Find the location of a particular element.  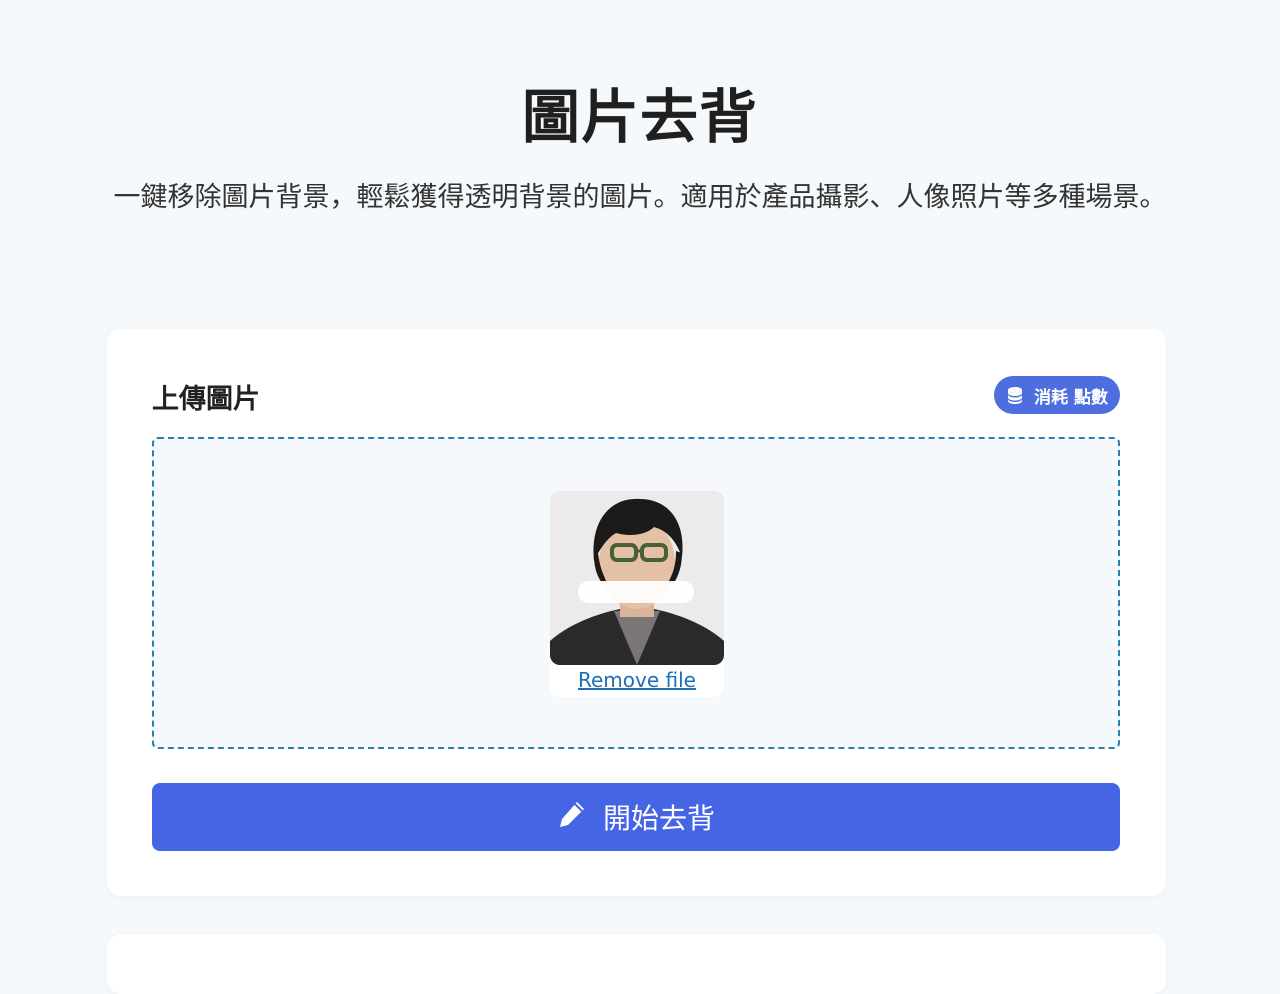

uploaded-image-thumbnail is located at coordinates (637, 578).